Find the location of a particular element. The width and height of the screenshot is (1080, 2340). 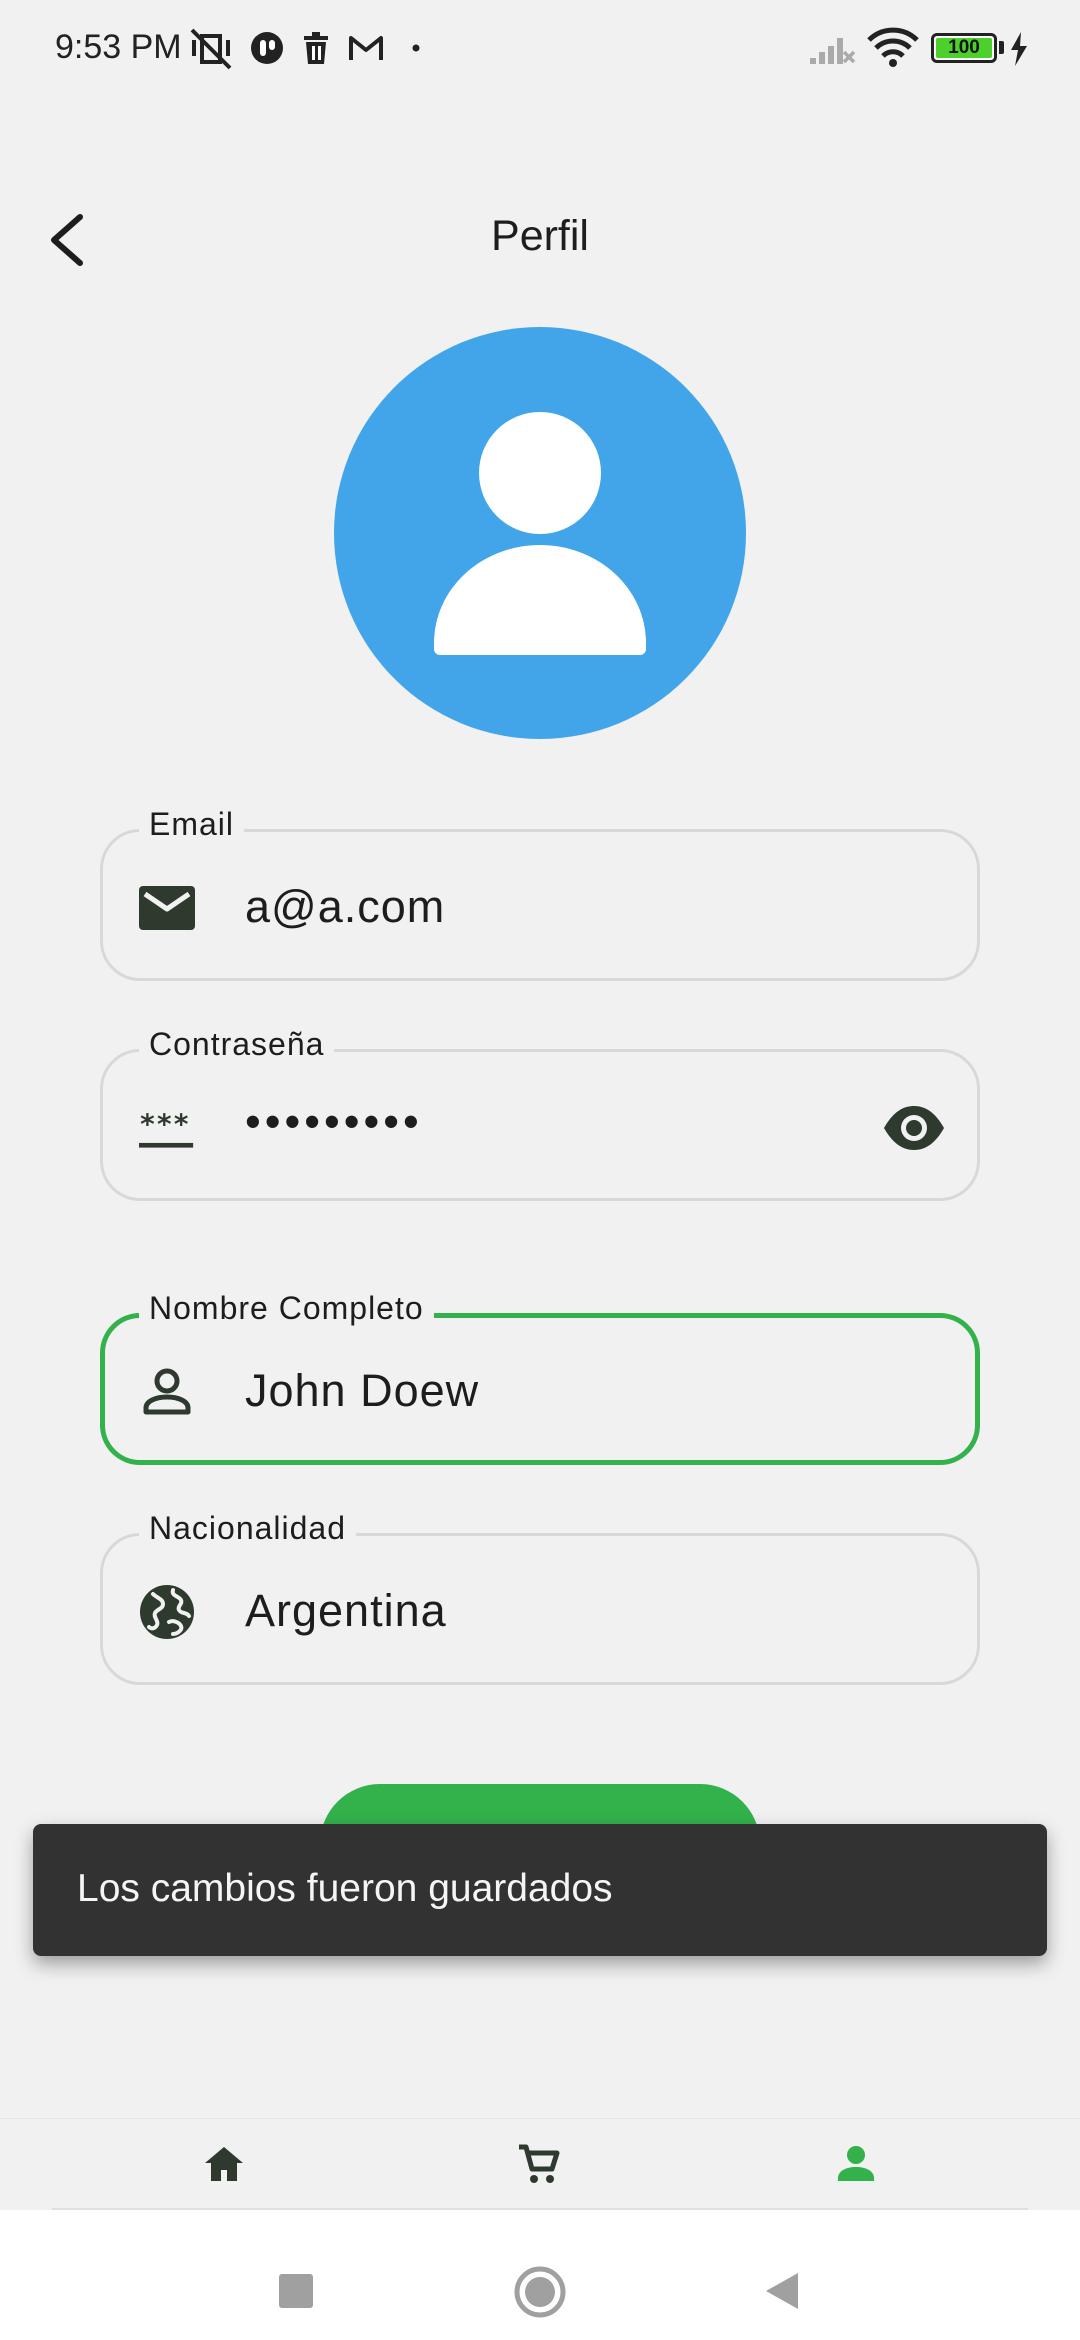

cart-icon is located at coordinates (539, 2164).